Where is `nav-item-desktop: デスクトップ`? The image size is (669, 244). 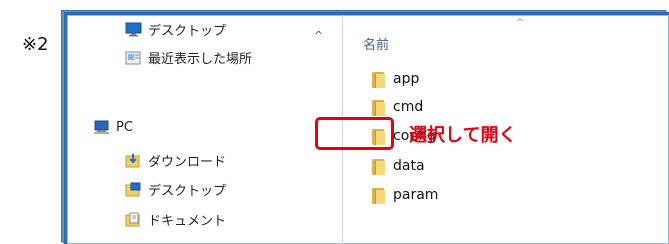 nav-item-desktop: デスクトップ is located at coordinates (175, 29).